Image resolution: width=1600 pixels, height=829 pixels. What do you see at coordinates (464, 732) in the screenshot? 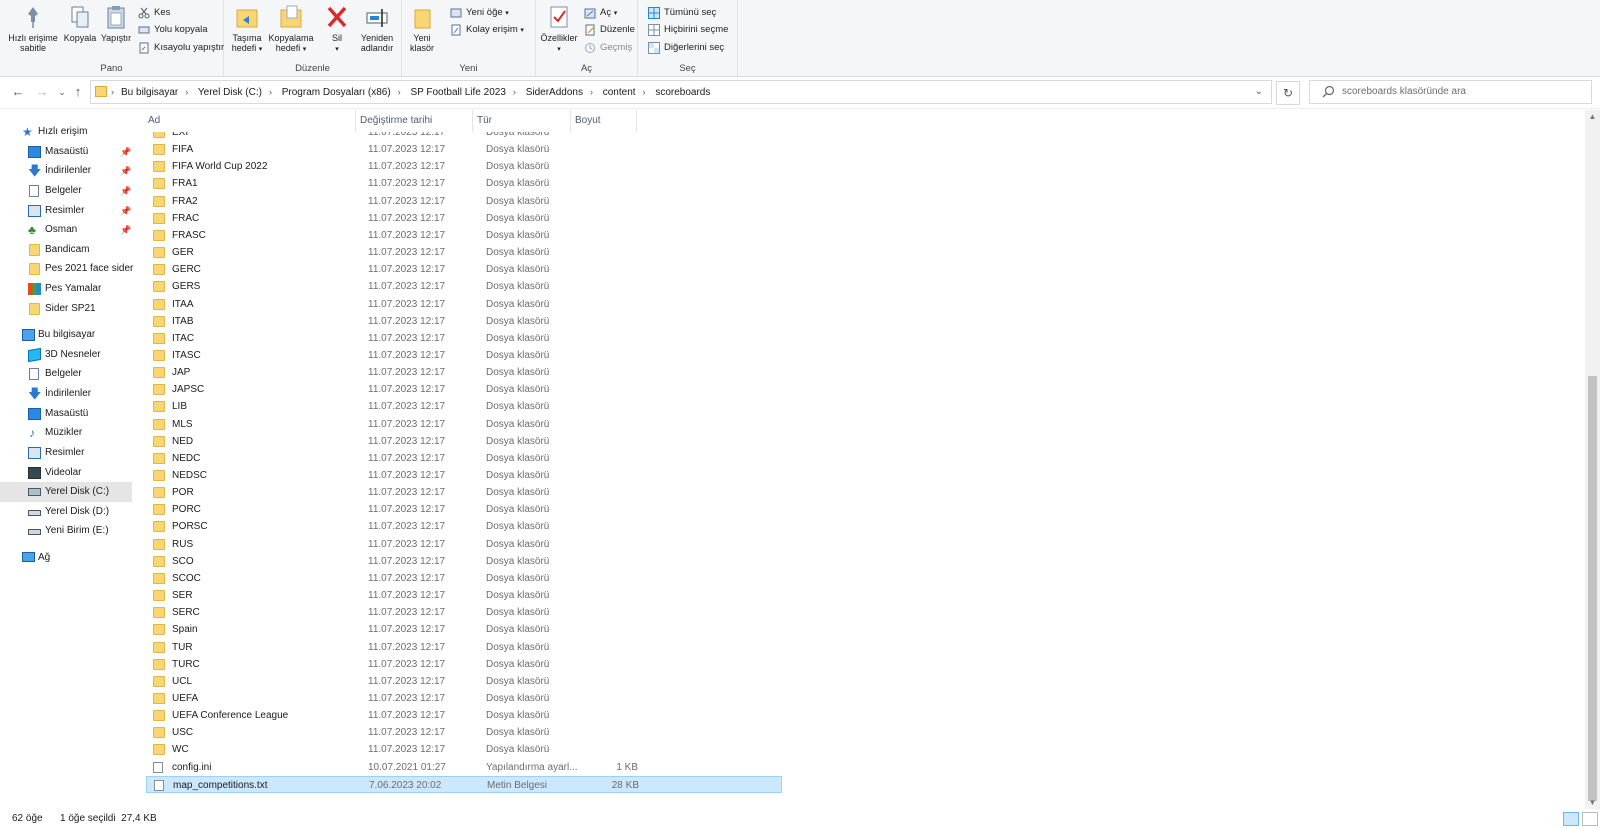
I see `folder-row: USC 11.07.2023 12:17 Dosya klasörü` at bounding box center [464, 732].